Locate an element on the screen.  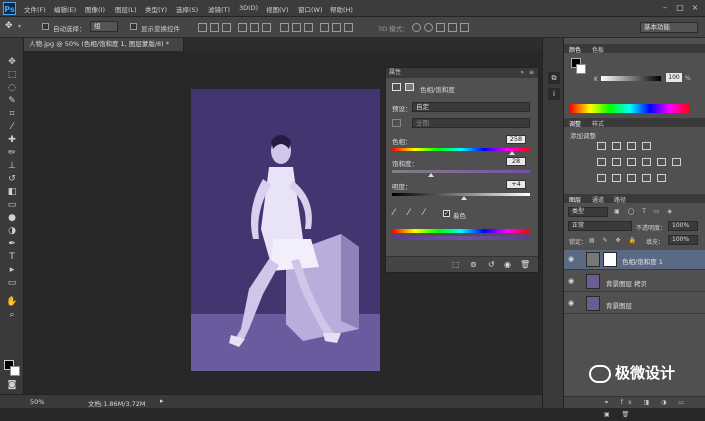
hue-saturation-icon is located at coordinates (616, 162).